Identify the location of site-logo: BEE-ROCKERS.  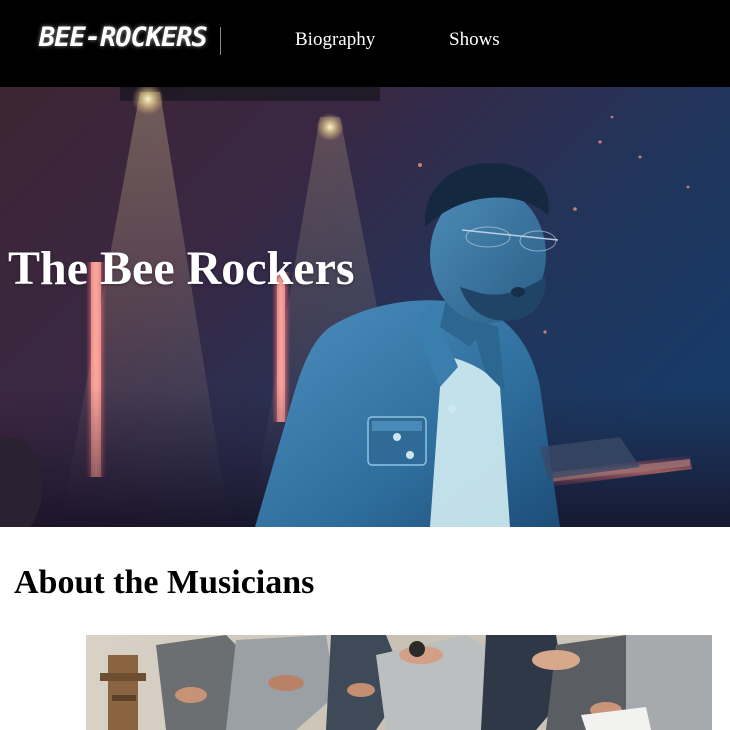
(123, 37).